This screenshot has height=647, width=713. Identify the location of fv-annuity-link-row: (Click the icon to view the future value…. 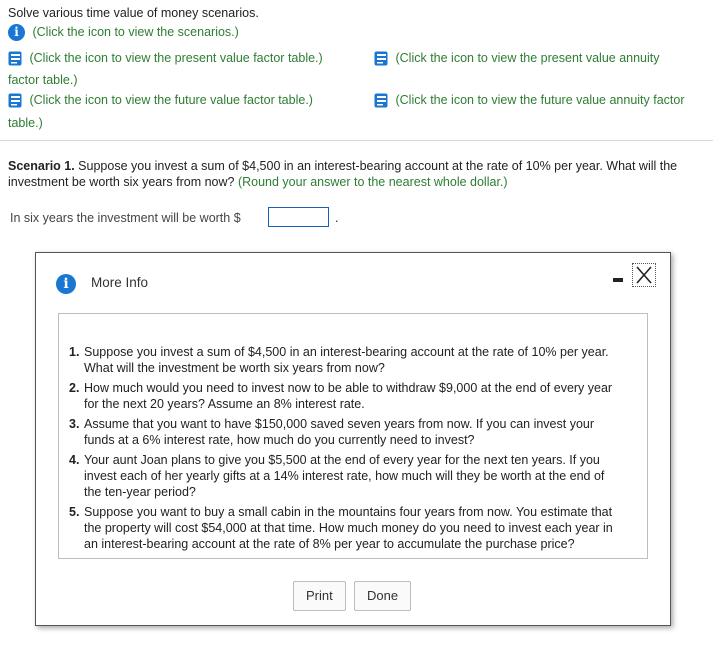
(529, 100).